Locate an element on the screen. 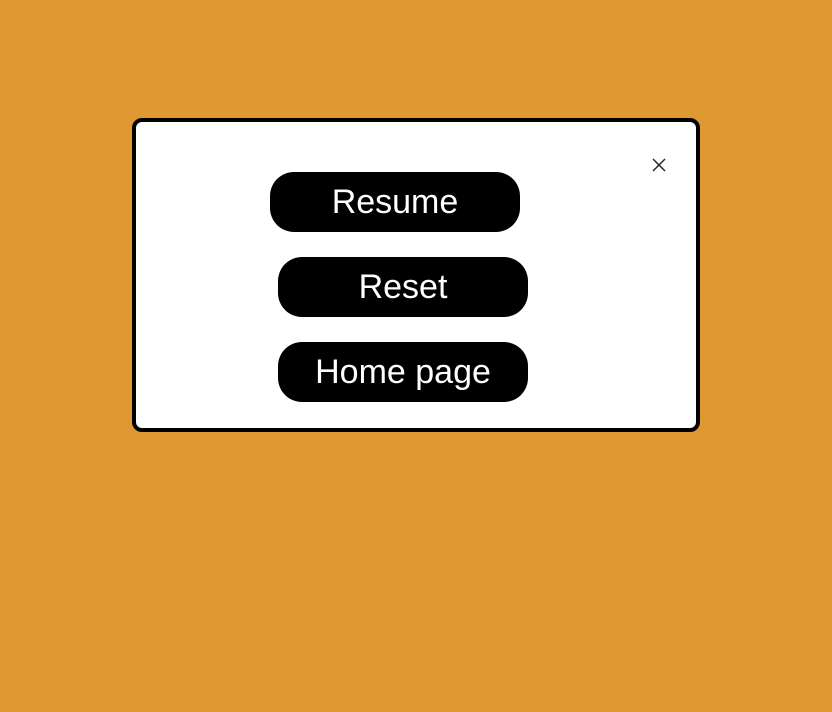  reset-button: Reset is located at coordinates (403, 287).